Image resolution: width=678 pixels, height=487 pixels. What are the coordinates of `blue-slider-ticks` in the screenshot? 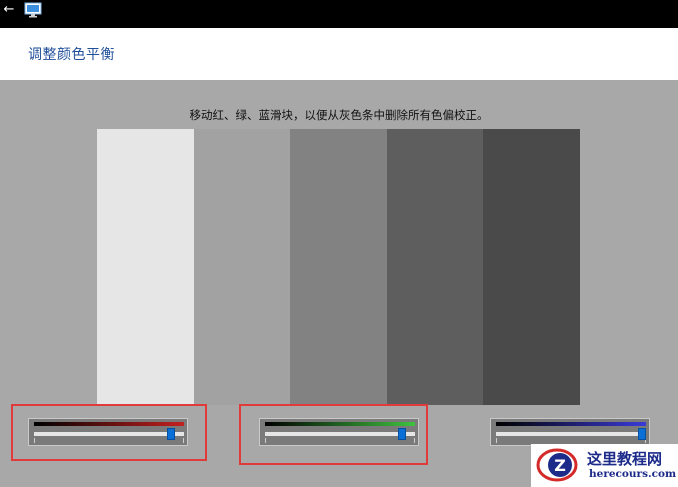 It's located at (571, 440).